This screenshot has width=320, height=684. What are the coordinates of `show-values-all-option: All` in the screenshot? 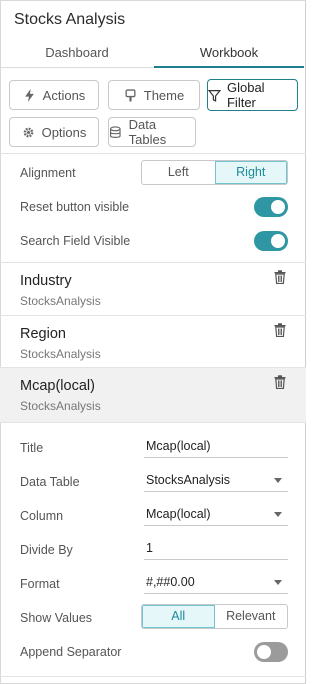 It's located at (178, 616).